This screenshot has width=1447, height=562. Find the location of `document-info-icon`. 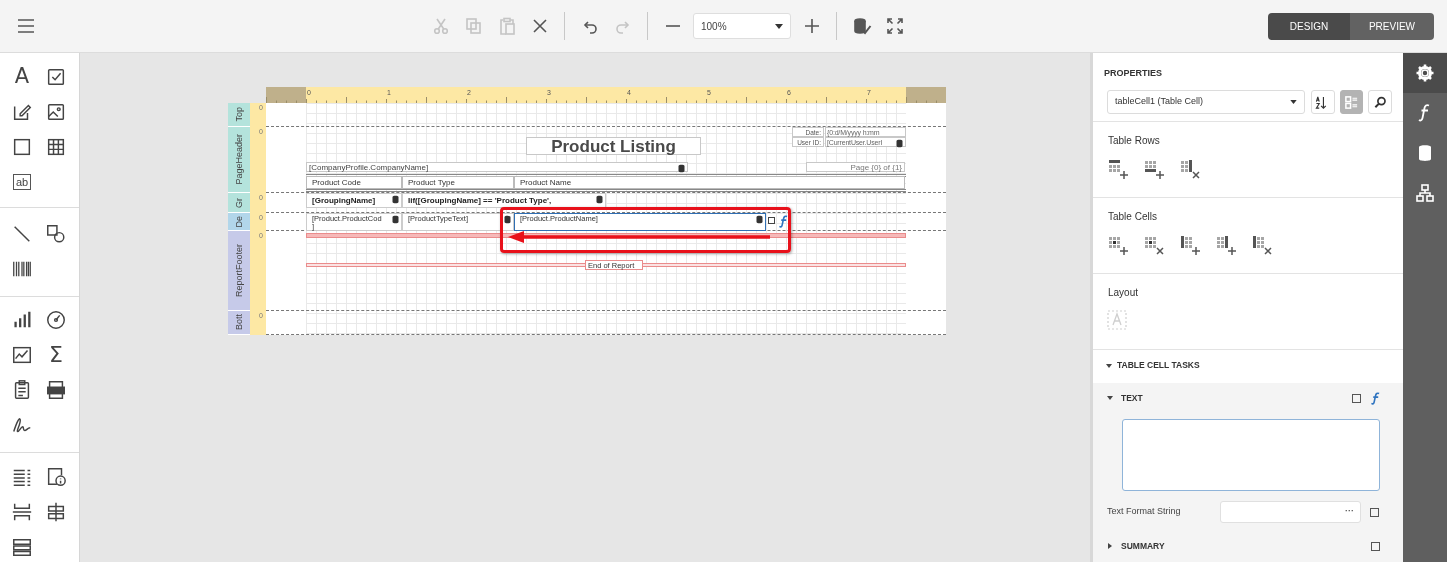

document-info-icon is located at coordinates (56, 476).